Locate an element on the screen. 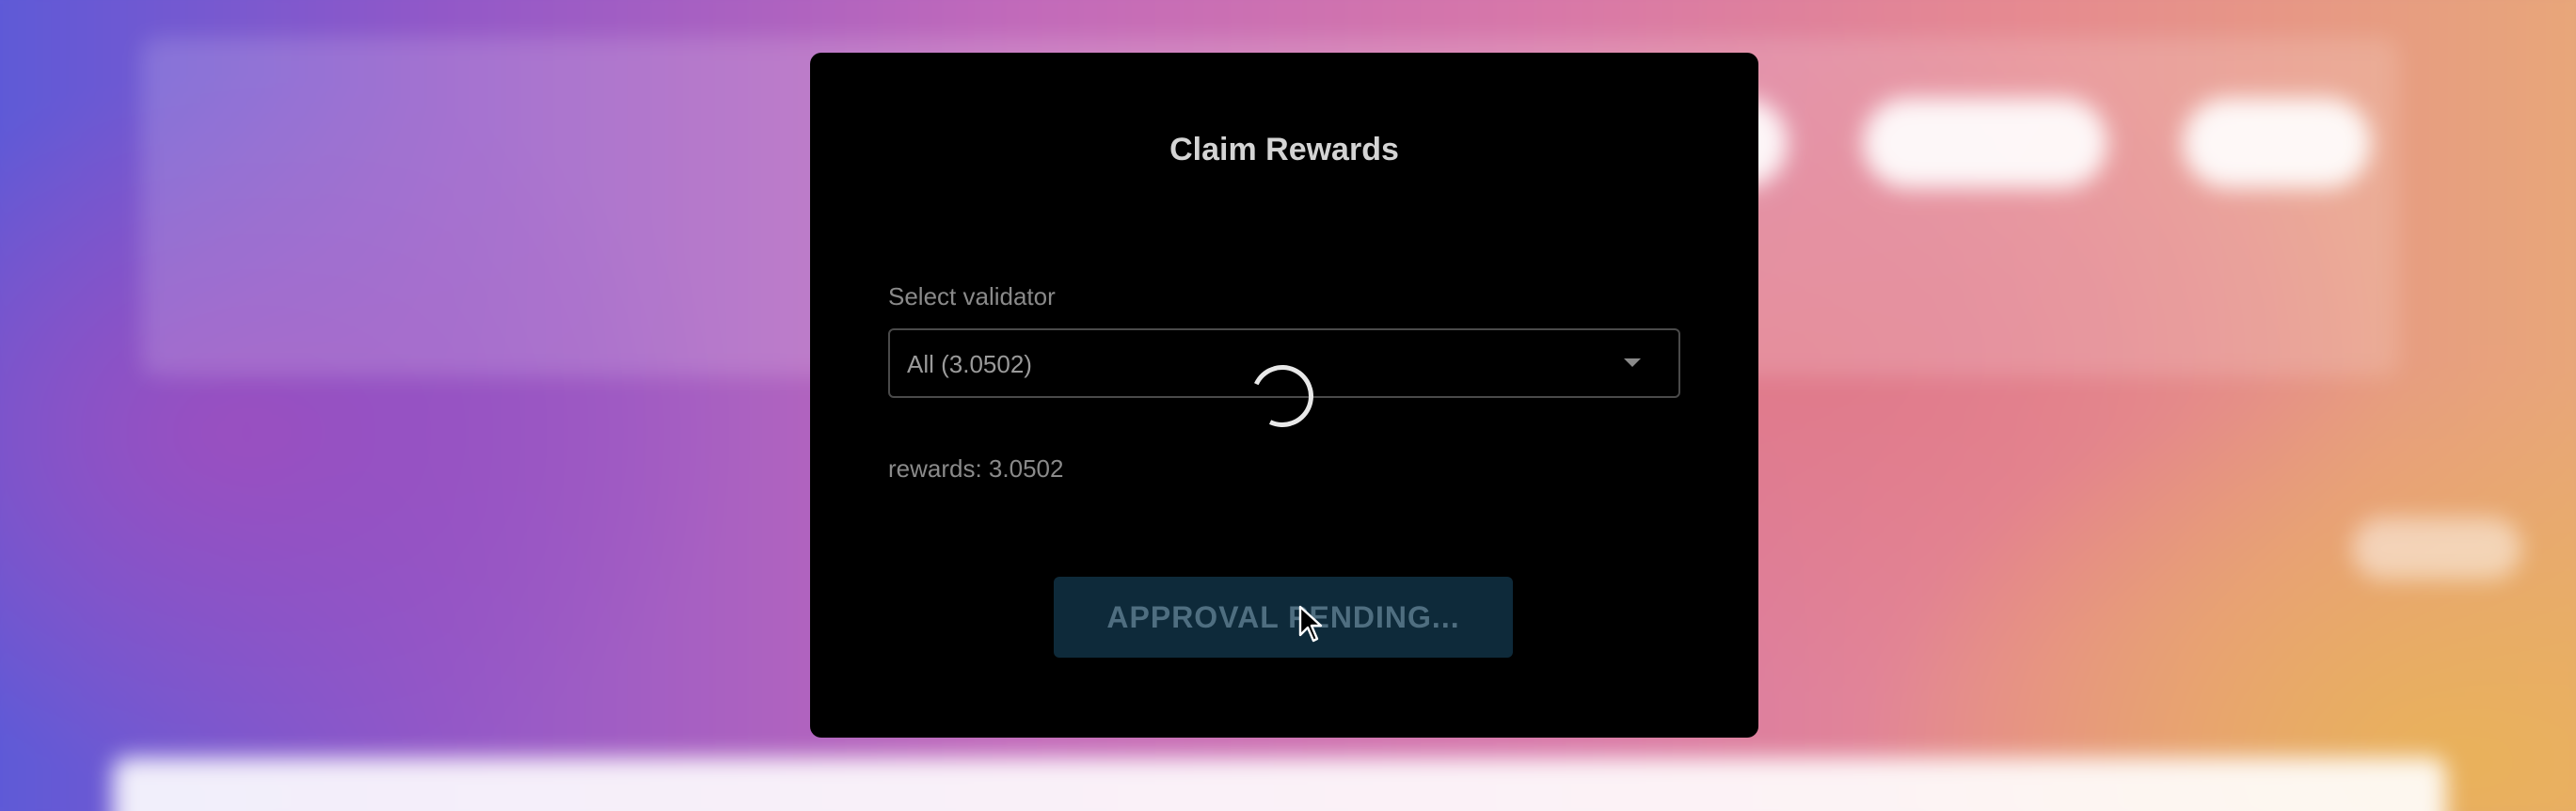 The image size is (2576, 811). rewards-amount: rewards: 3.0502 is located at coordinates (976, 468).